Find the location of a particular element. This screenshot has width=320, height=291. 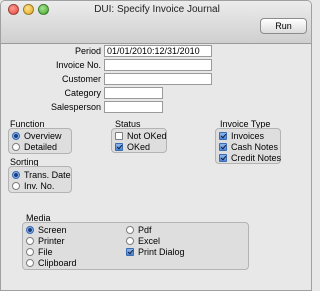

credit-notes-checkbox is located at coordinates (223, 157).